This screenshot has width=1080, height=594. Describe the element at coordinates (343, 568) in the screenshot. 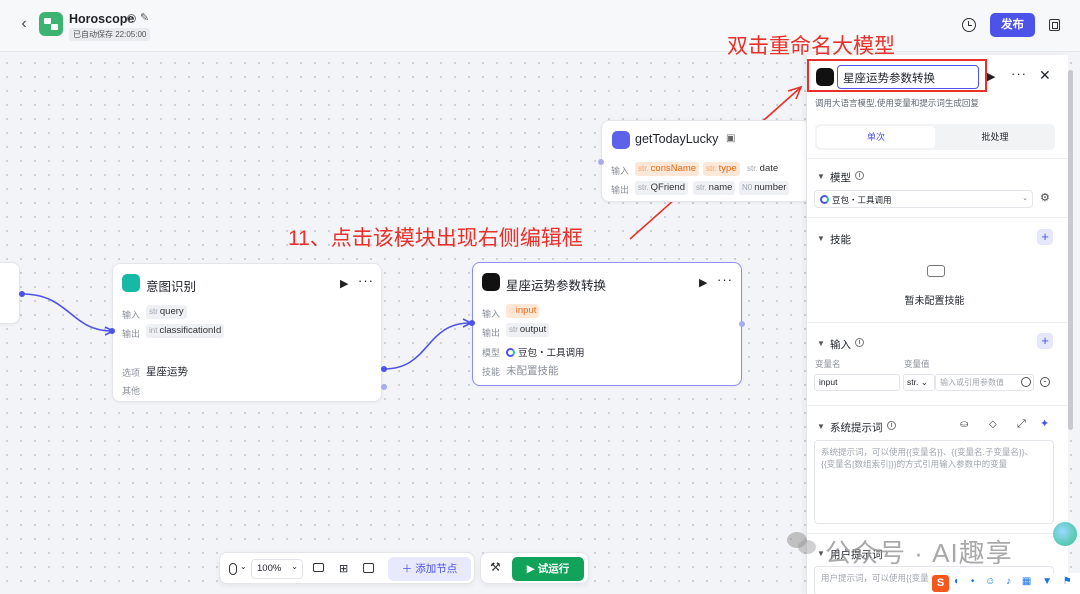

I see `layout-icon: ⊞` at that location.